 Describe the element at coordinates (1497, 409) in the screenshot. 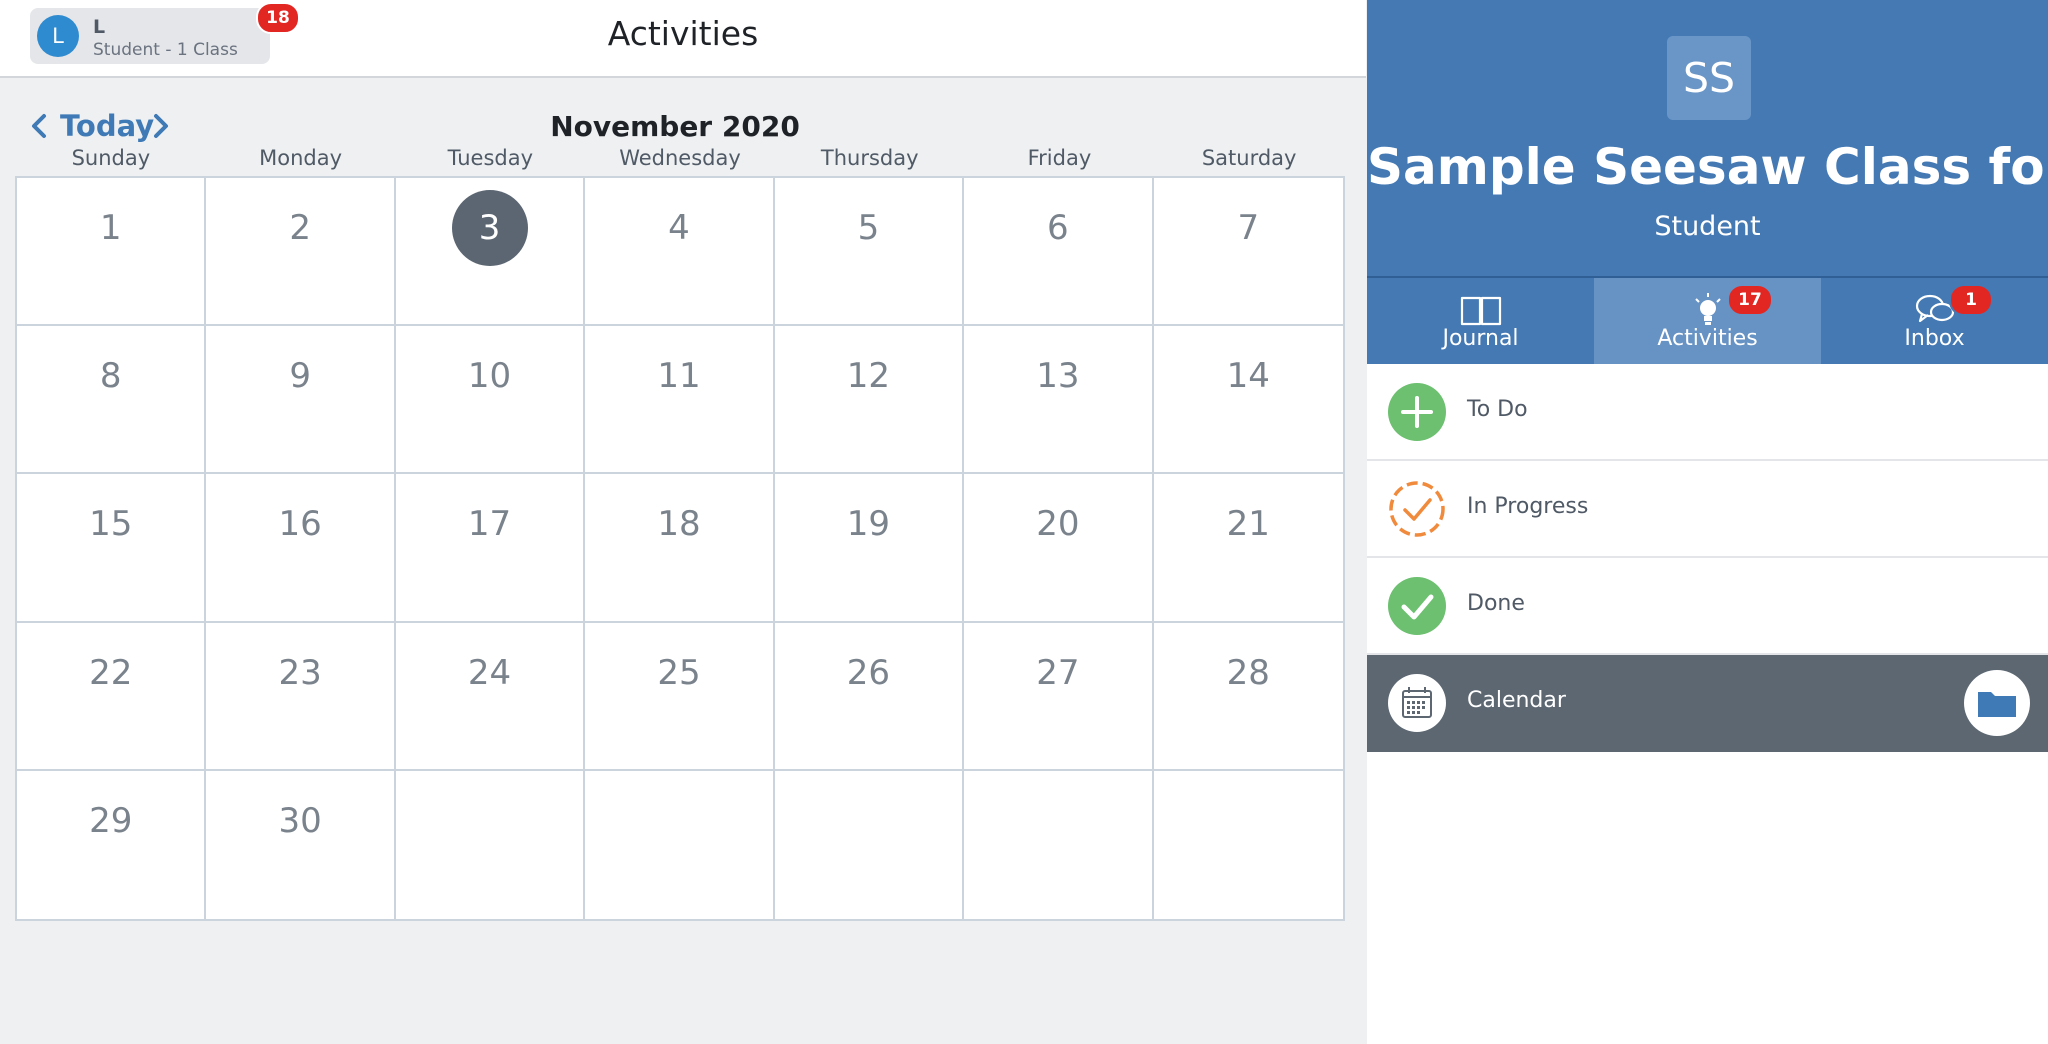

I see `filter-label: To Do` at that location.